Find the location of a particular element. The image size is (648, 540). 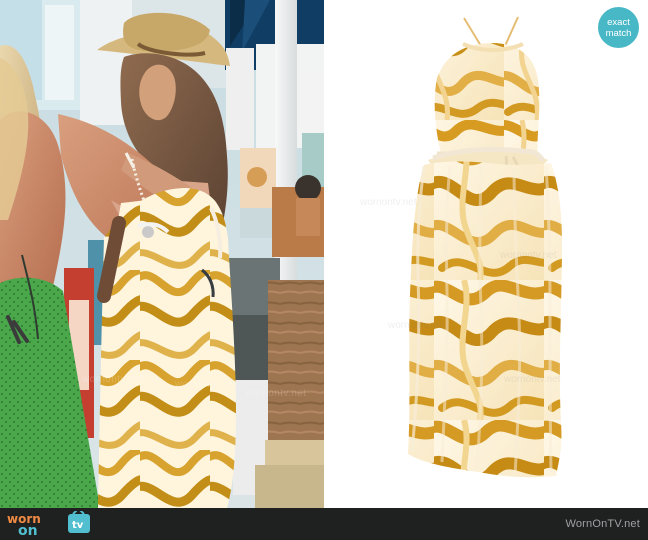

footer-site-link: WornOnTV.net is located at coordinates (602, 524).